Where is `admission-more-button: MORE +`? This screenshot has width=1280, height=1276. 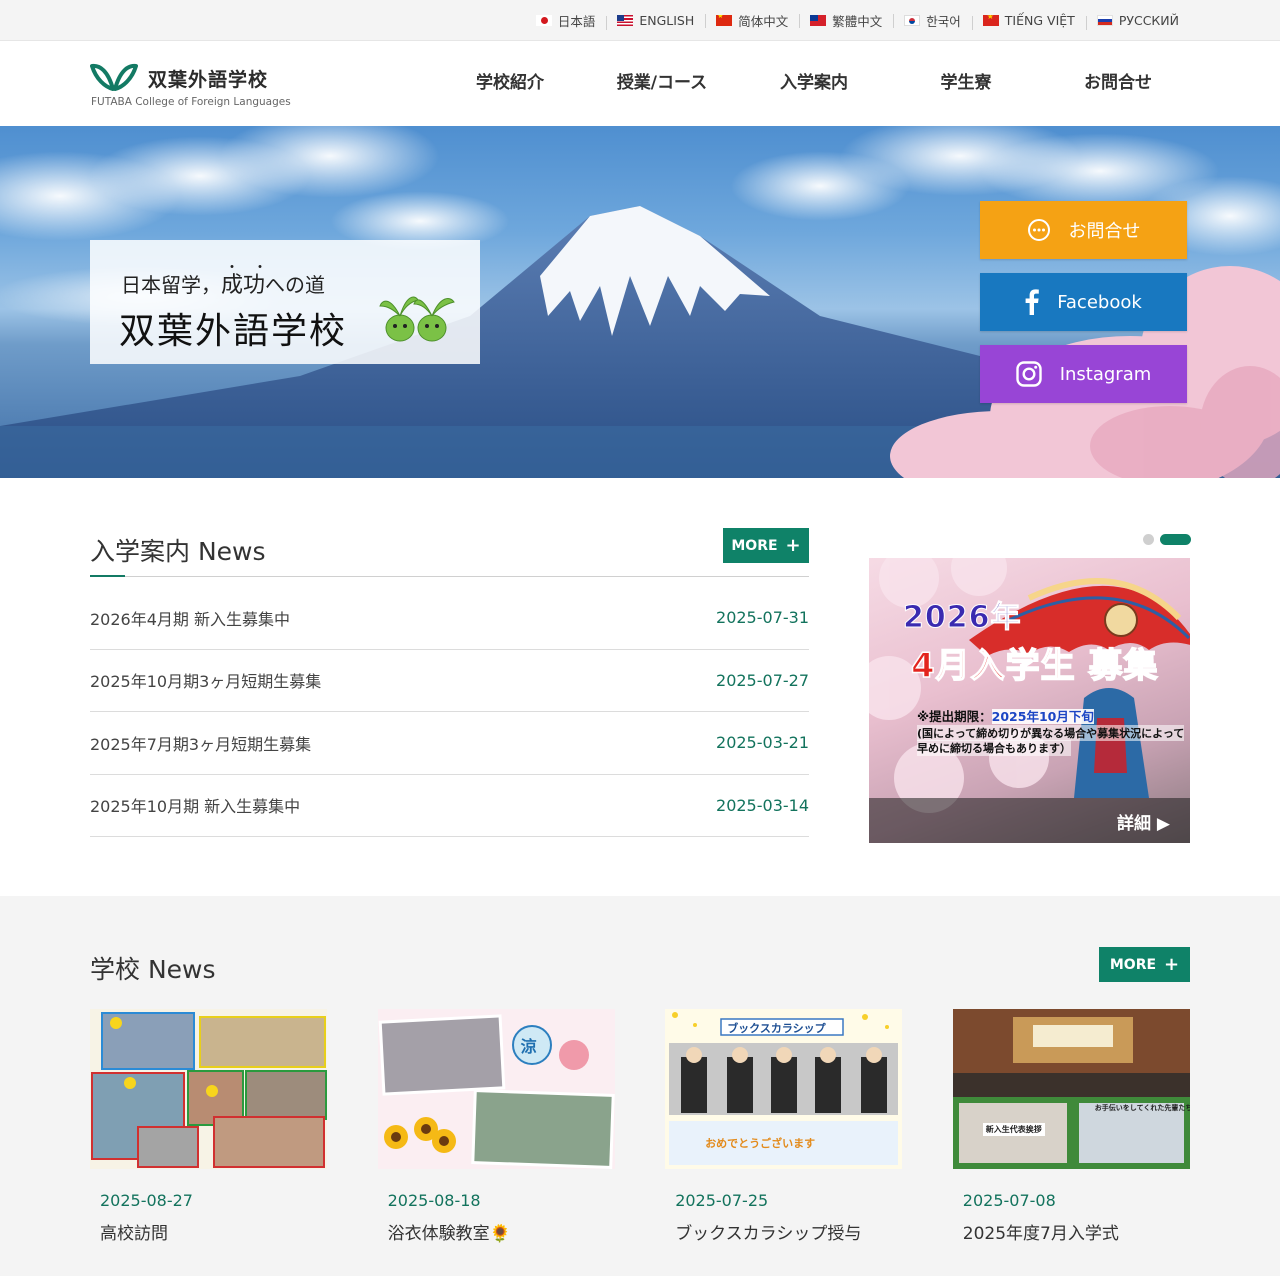 admission-more-button: MORE + is located at coordinates (766, 545).